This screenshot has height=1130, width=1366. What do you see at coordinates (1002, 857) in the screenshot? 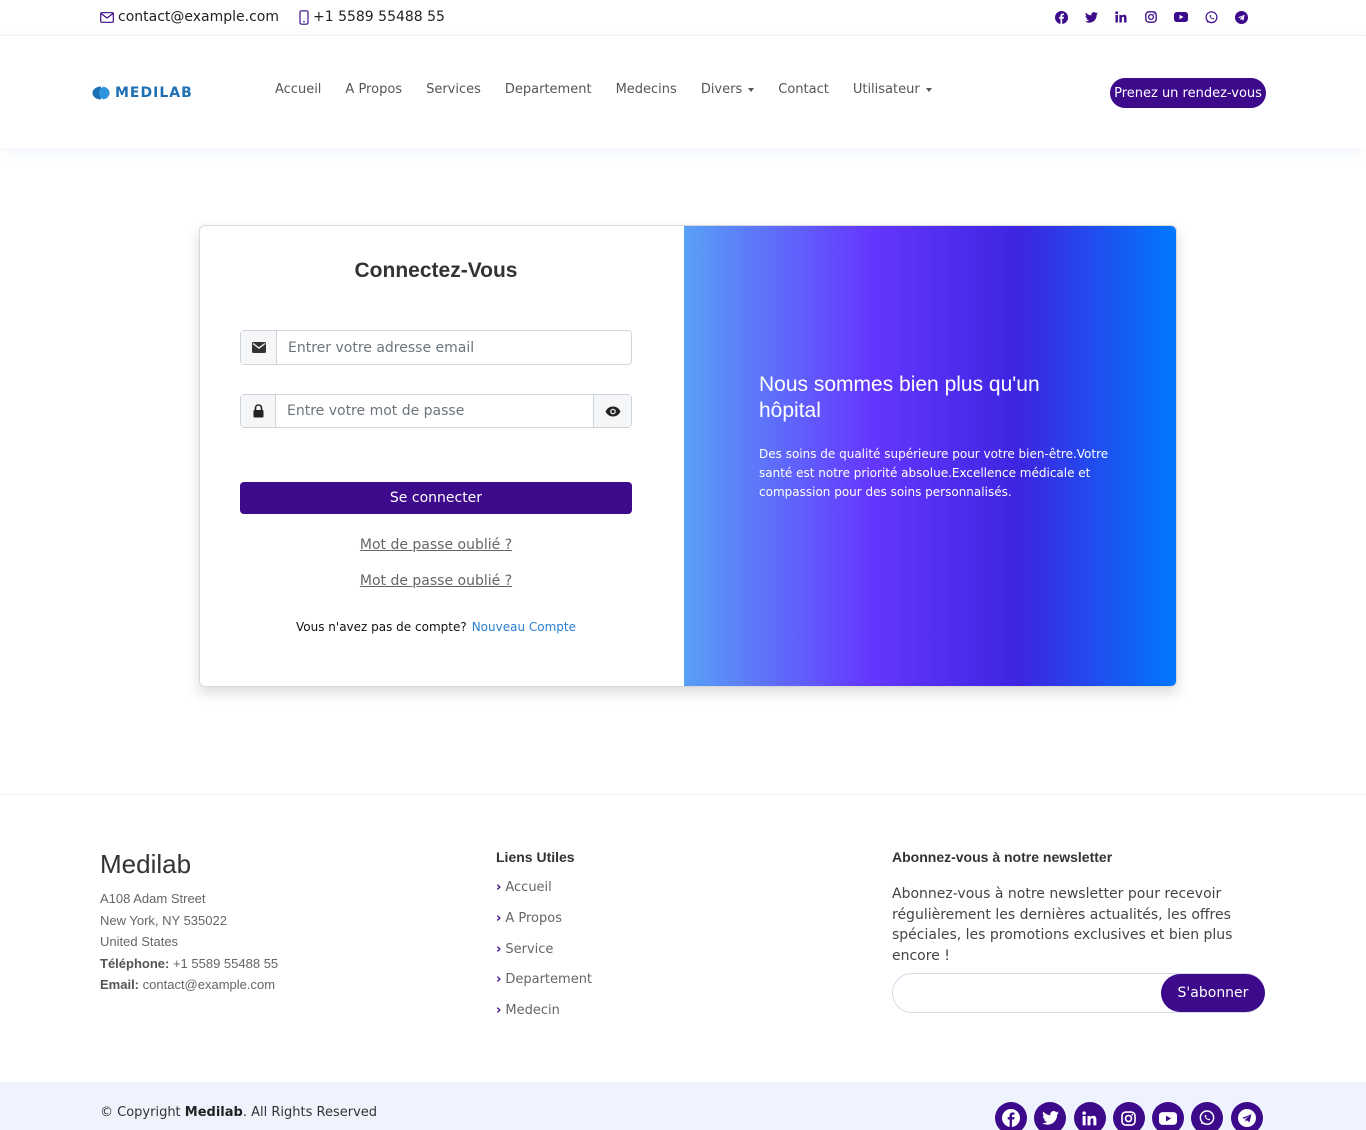
I see `newsletter-title: Abonnez-vous à notre newsletter` at bounding box center [1002, 857].